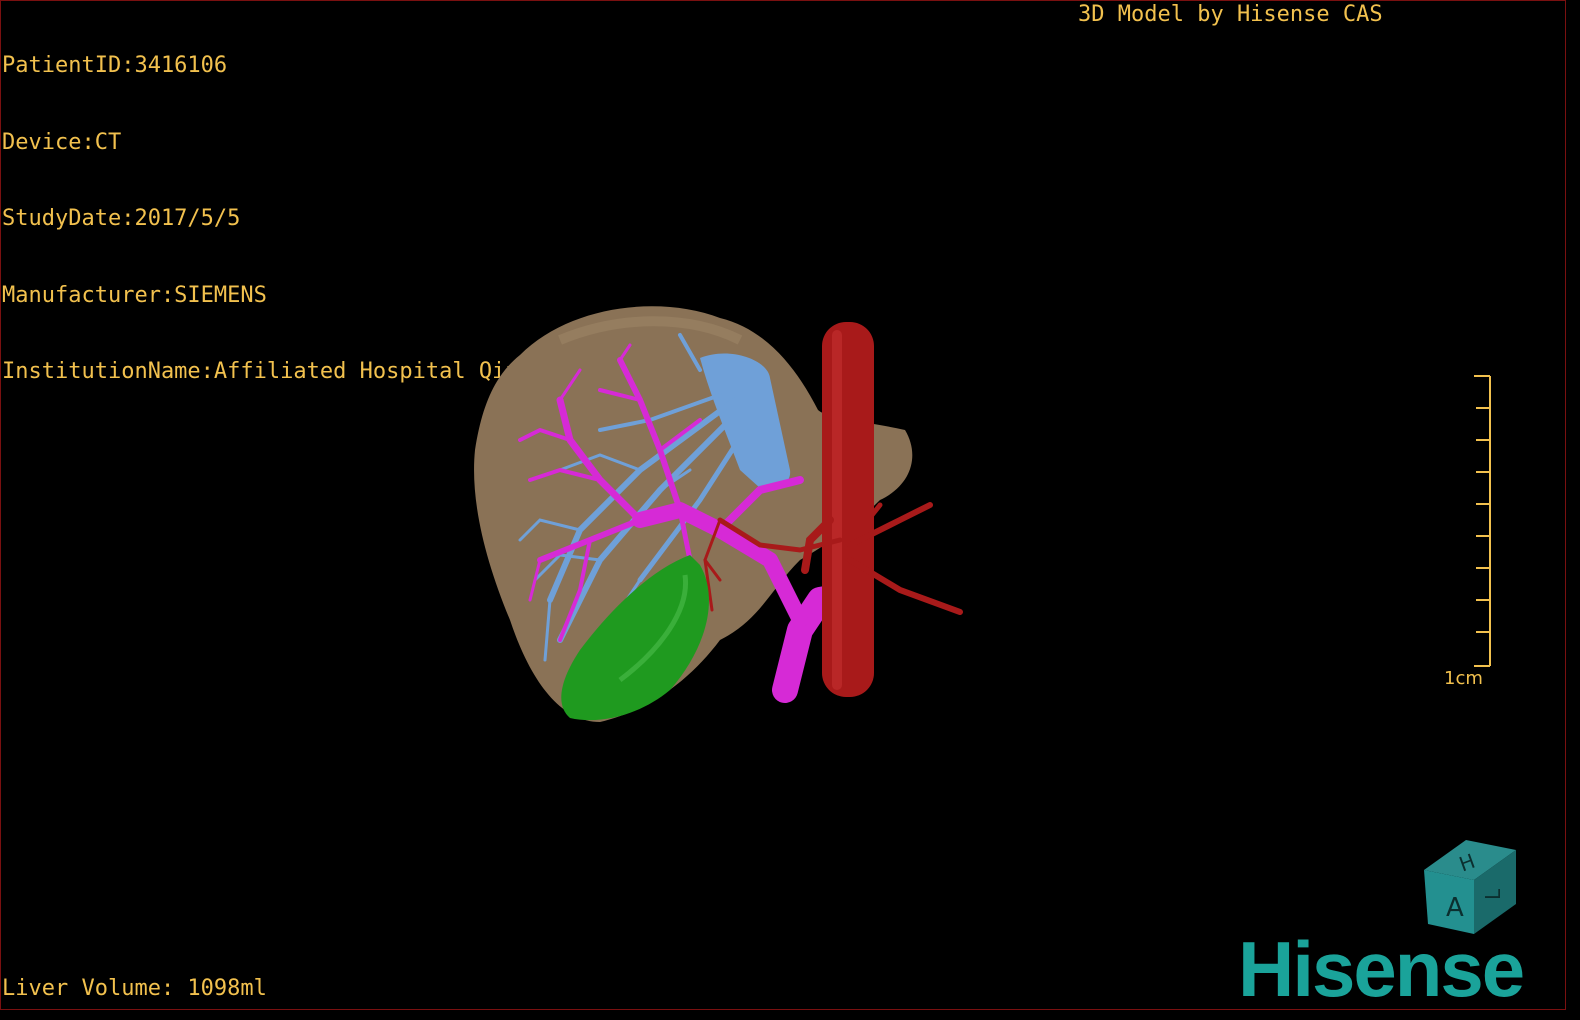 The image size is (1580, 1020). What do you see at coordinates (1381, 969) in the screenshot?
I see `hisense-logo: Hisense` at bounding box center [1381, 969].